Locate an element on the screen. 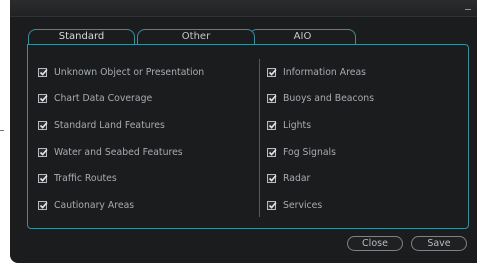 Image resolution: width=477 pixels, height=263 pixels. checkbox-label: Traffic Routes is located at coordinates (85, 179).